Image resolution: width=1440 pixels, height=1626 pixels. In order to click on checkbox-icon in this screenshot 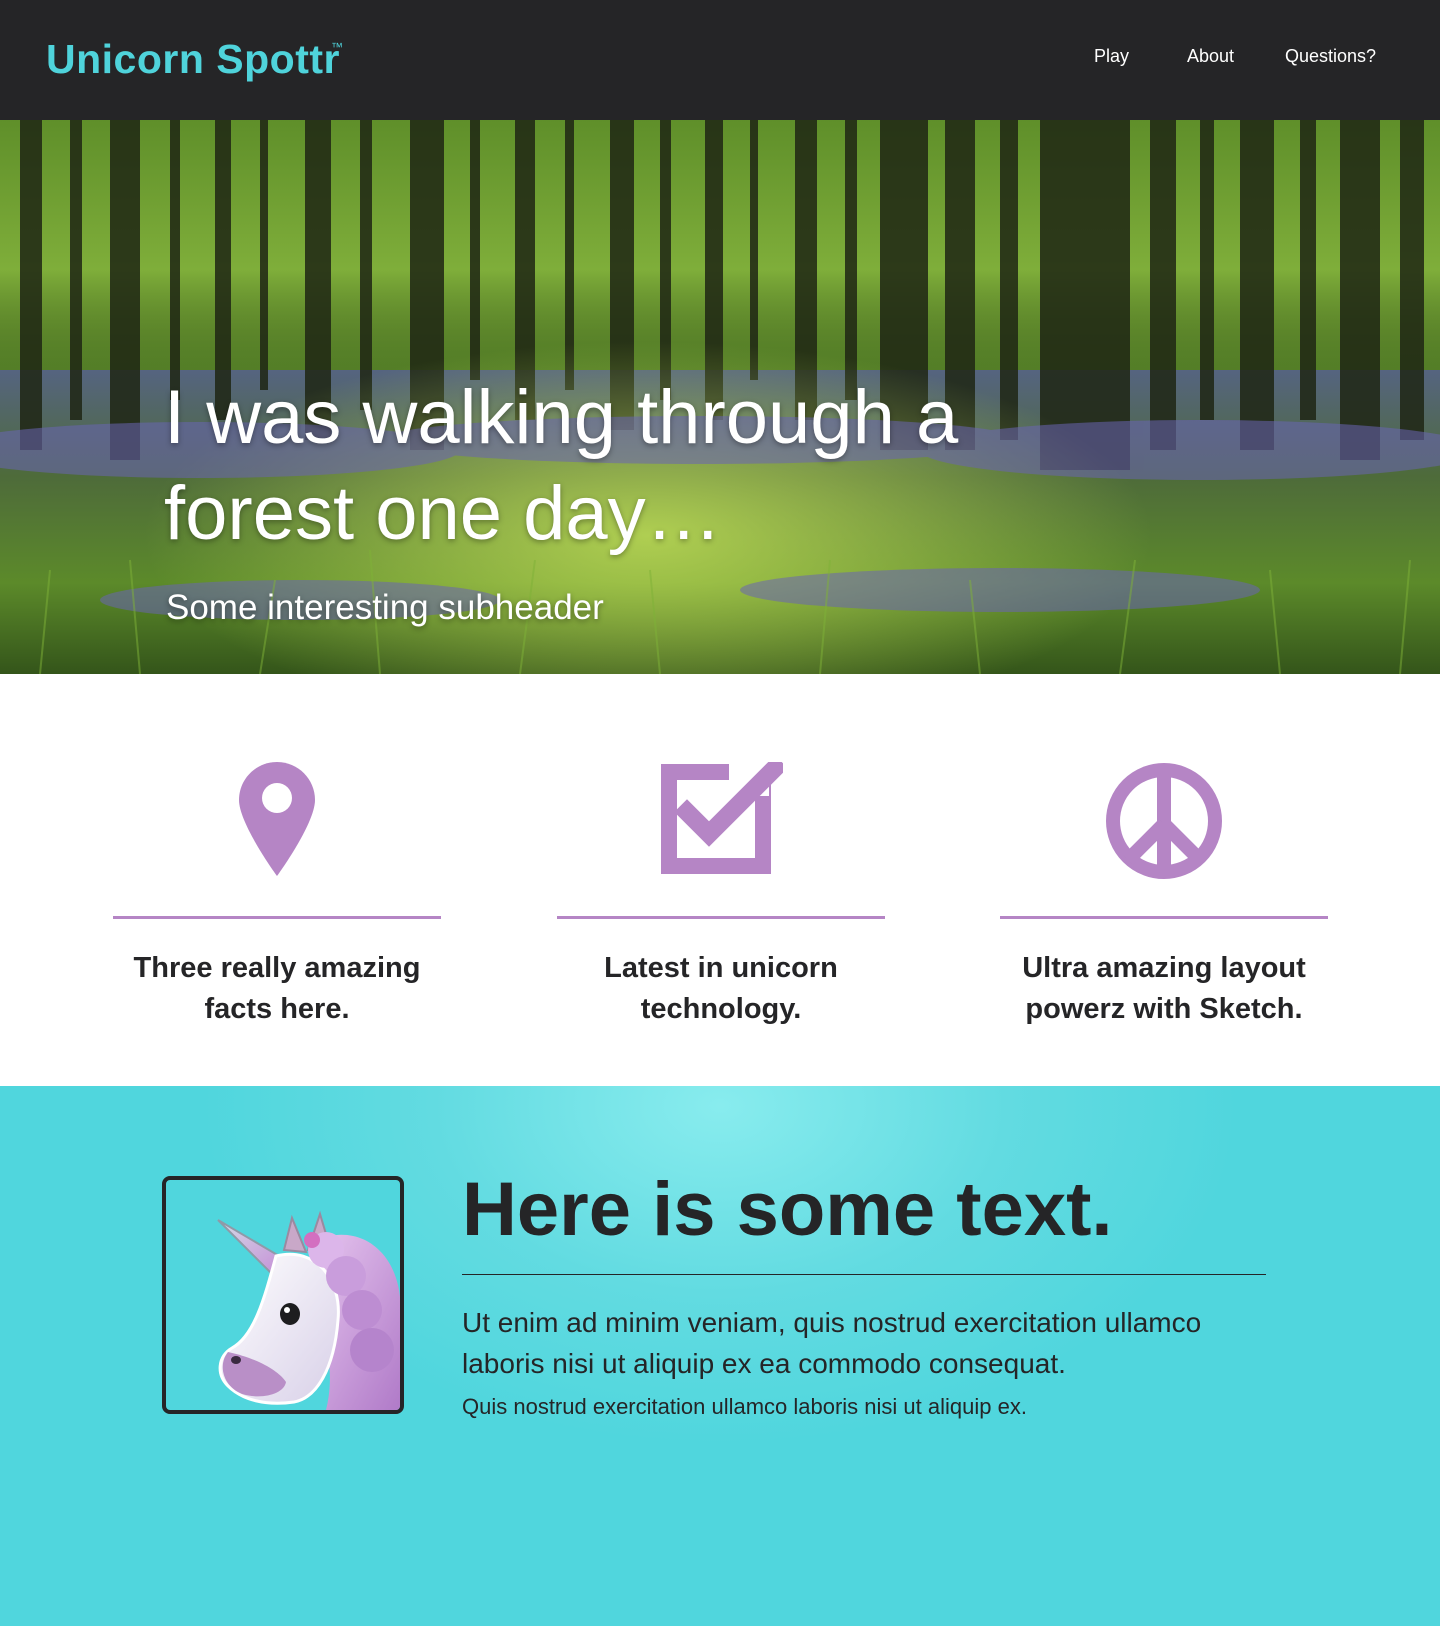, I will do `click(722, 818)`.